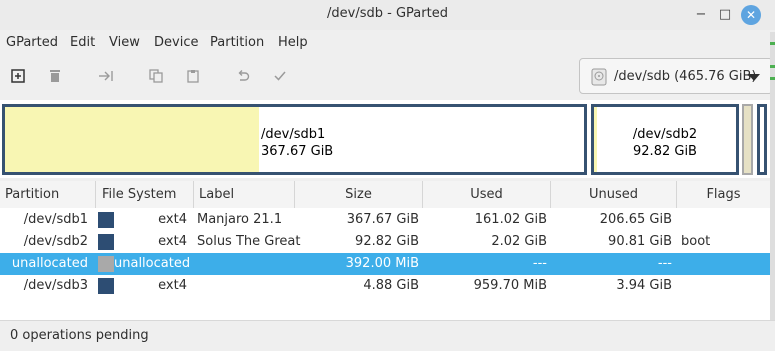 This screenshot has height=351, width=775. I want to click on cell-unused: 206.65 GiB, so click(635, 219).